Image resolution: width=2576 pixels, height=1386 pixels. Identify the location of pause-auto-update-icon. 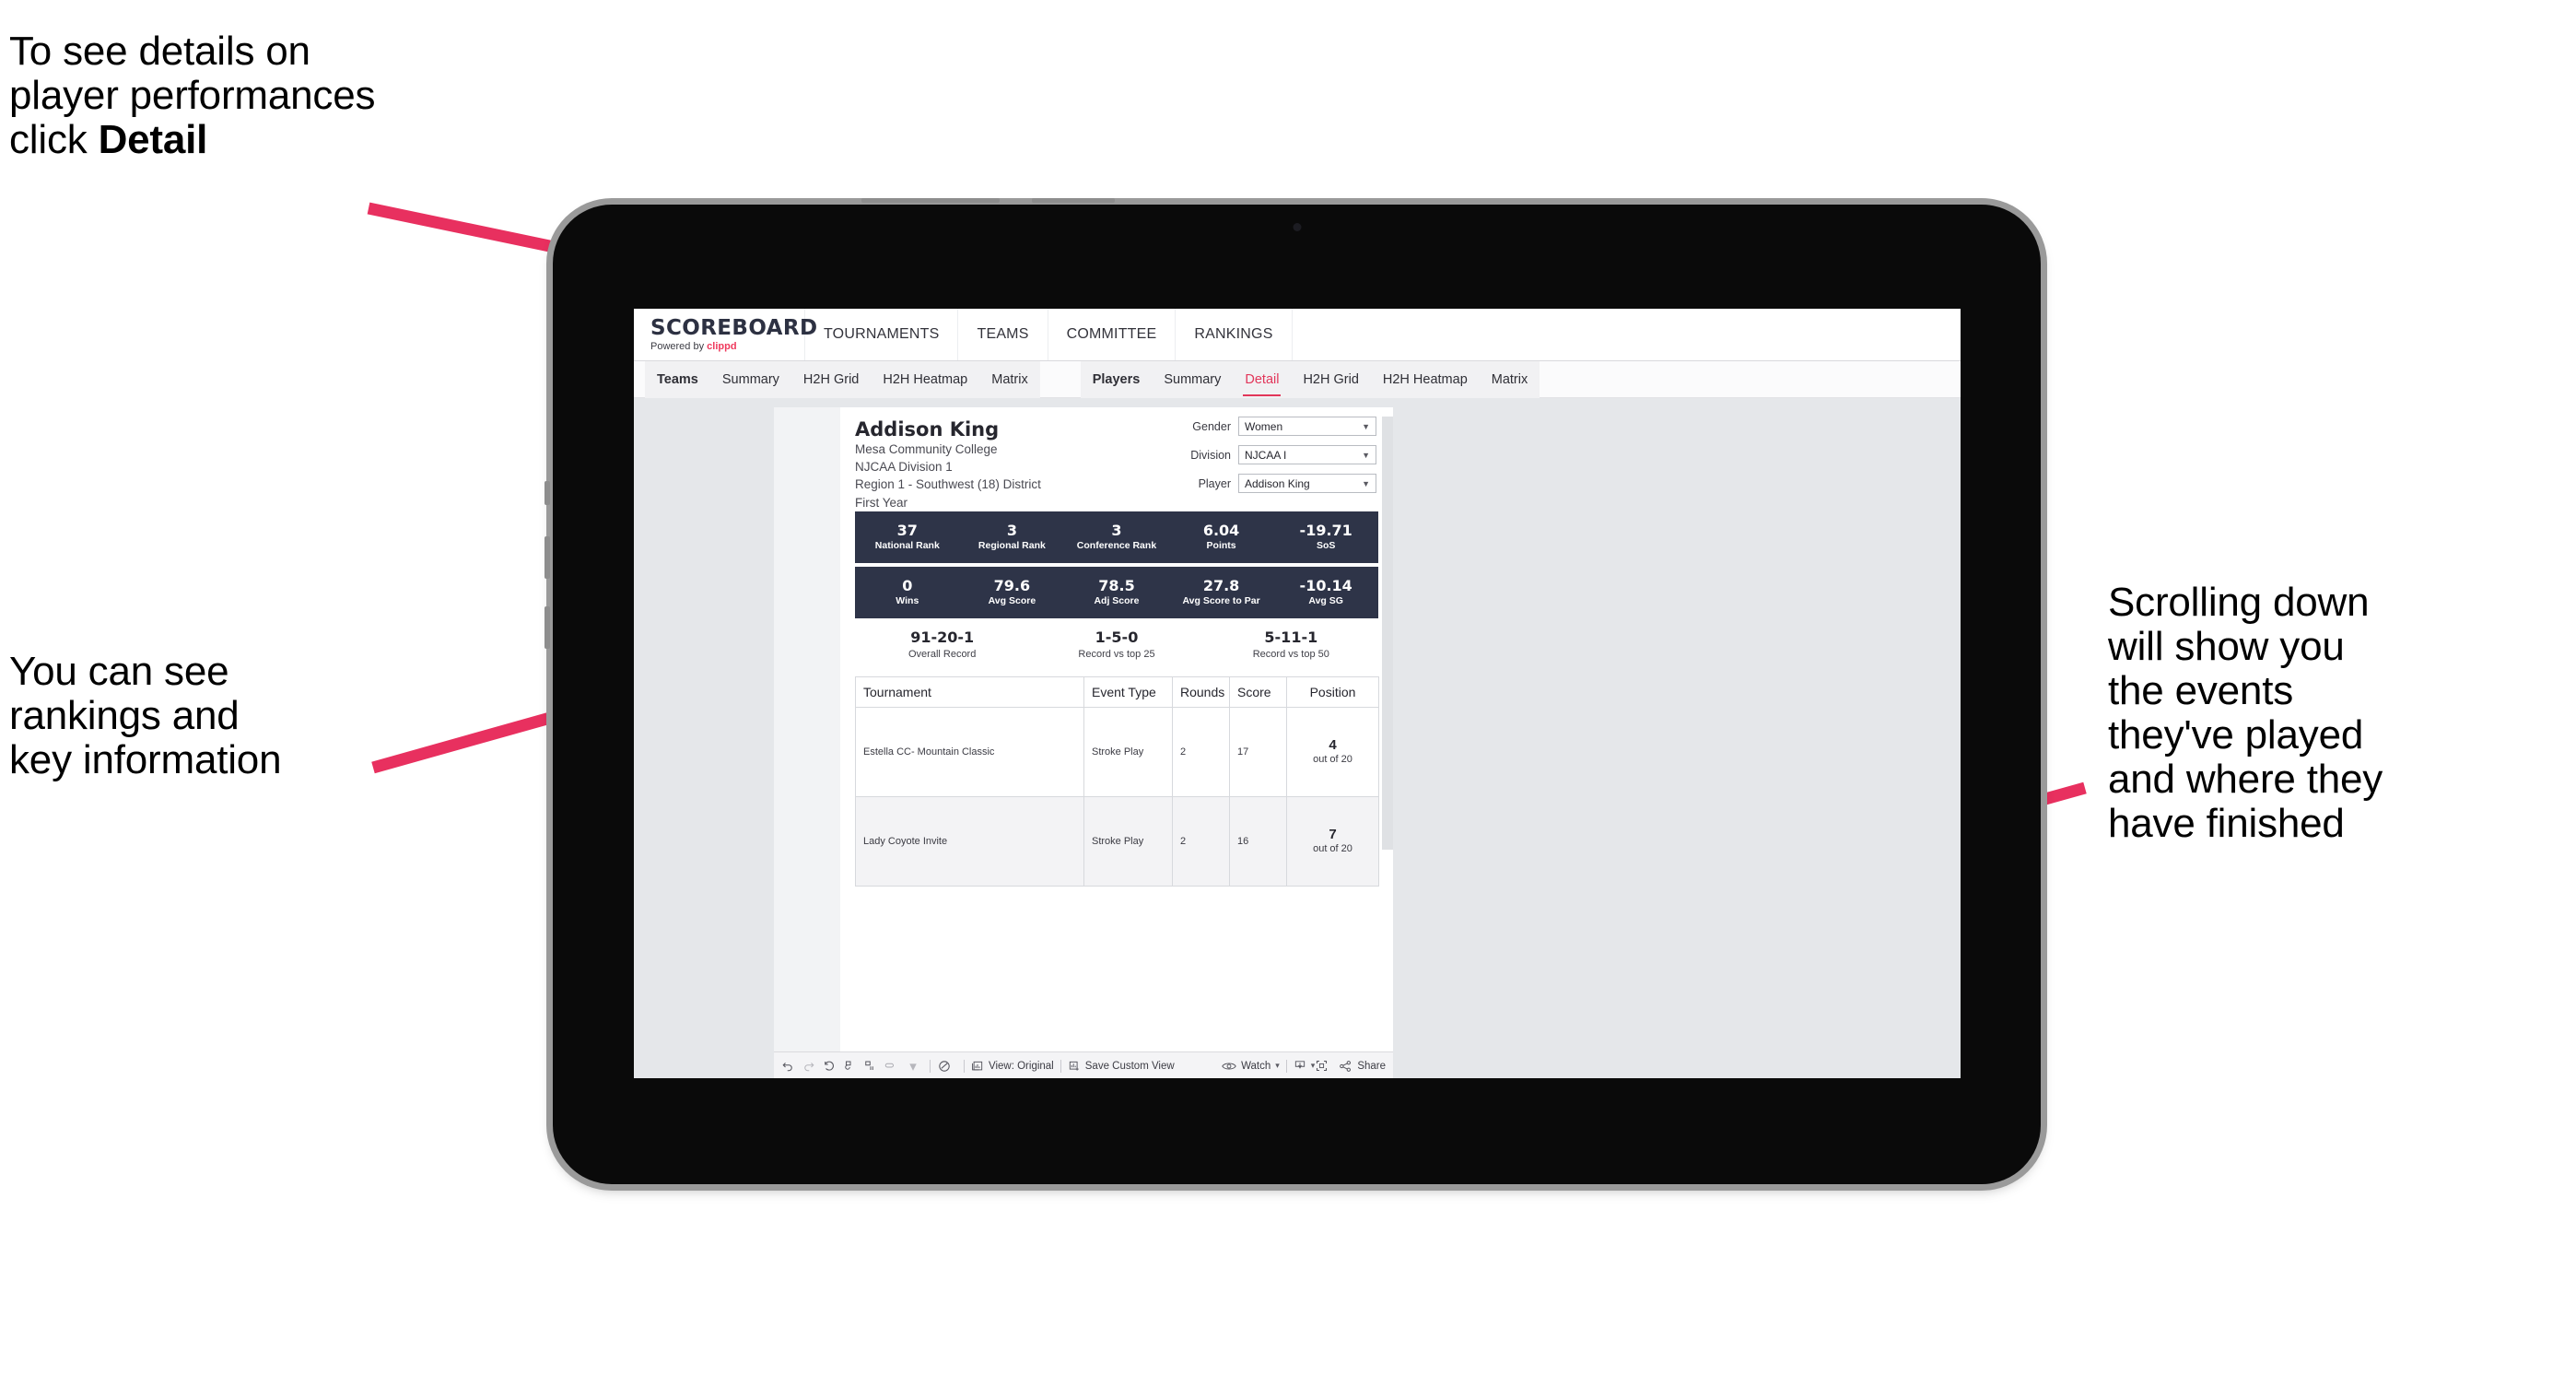
(872, 1066).